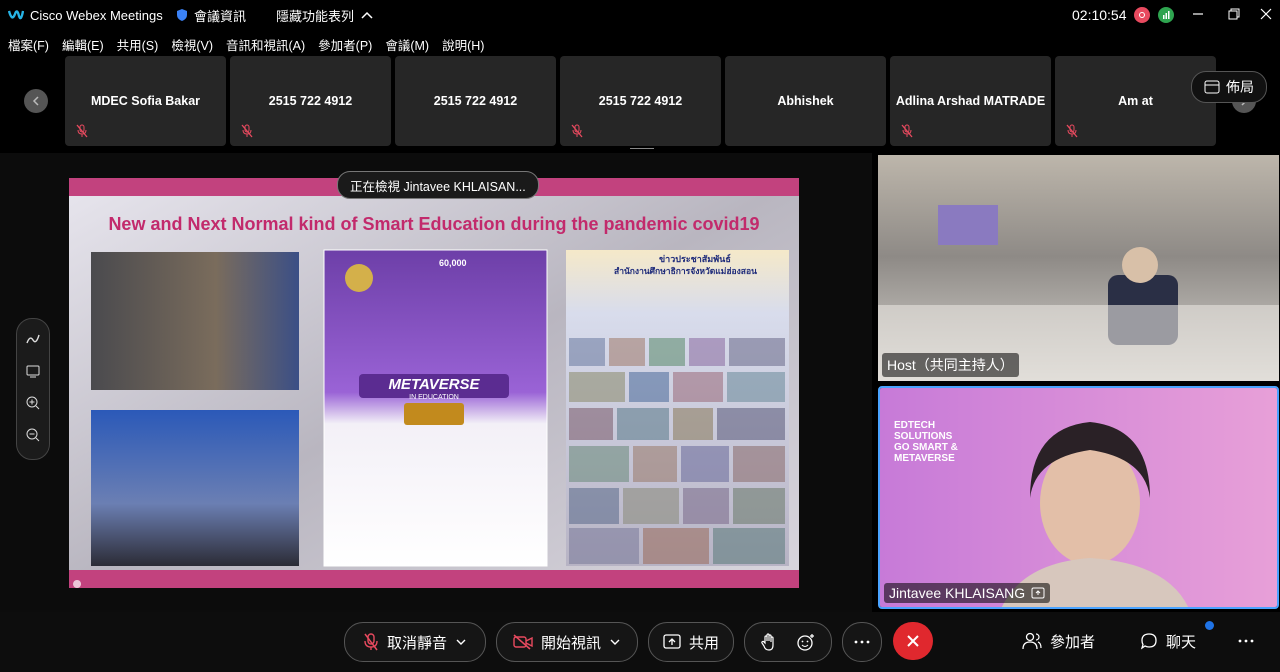 Image resolution: width=1280 pixels, height=672 pixels. Describe the element at coordinates (33, 435) in the screenshot. I see `zoom-out-icon` at that location.